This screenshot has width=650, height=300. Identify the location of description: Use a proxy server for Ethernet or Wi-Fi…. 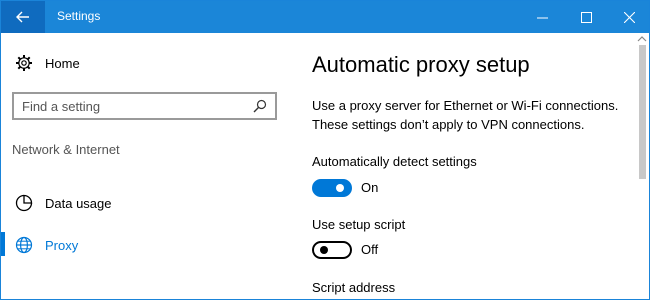
(465, 115).